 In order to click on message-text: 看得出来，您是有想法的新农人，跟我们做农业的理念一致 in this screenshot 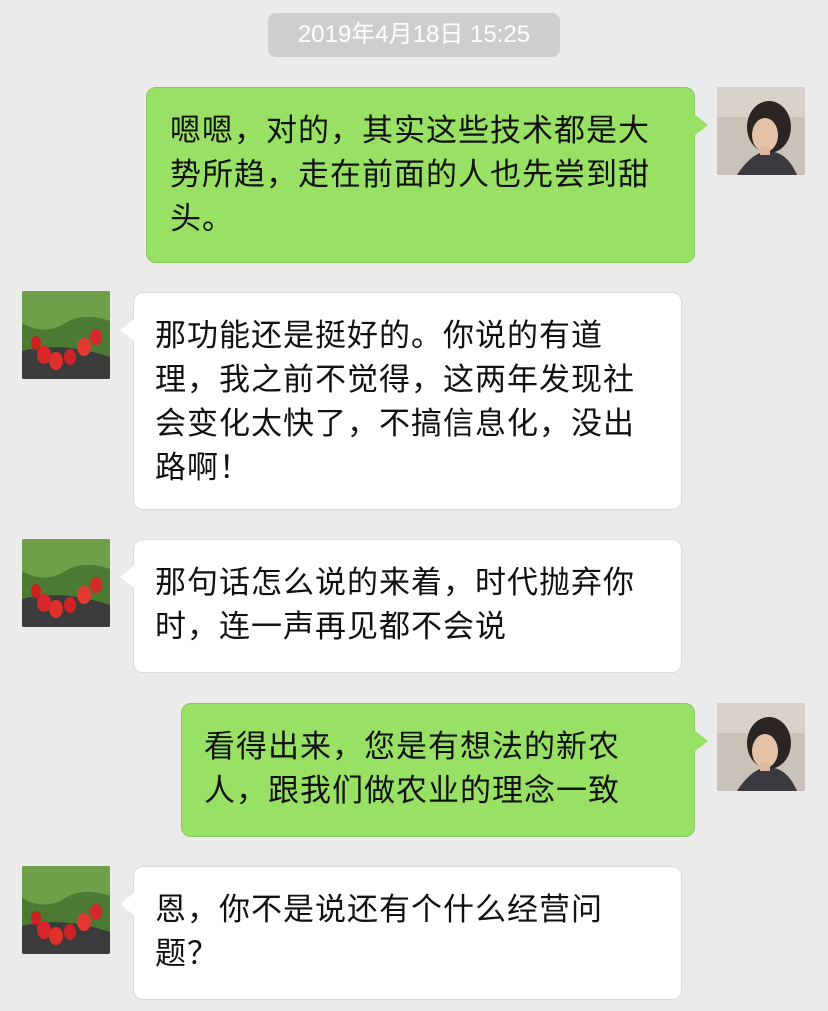, I will do `click(412, 769)`.